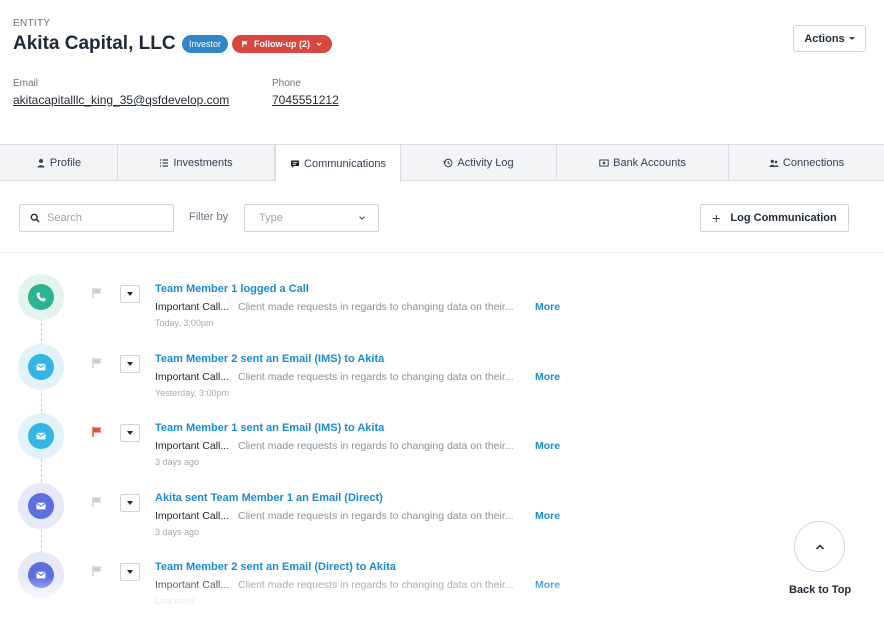 This screenshot has width=884, height=627. Describe the element at coordinates (192, 392) in the screenshot. I see `item-timestamp: Yesterday, 3:00pm` at that location.